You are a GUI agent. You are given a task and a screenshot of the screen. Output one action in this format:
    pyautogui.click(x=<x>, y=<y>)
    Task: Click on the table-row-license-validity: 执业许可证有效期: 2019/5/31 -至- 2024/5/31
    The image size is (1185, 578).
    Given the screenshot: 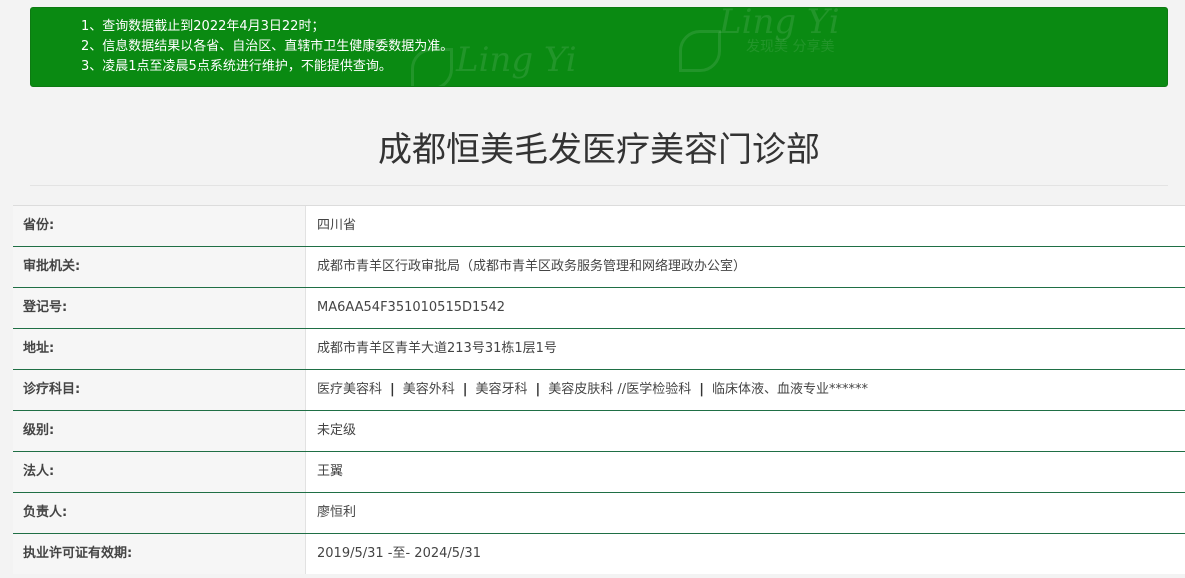 What is the action you would take?
    pyautogui.click(x=599, y=553)
    